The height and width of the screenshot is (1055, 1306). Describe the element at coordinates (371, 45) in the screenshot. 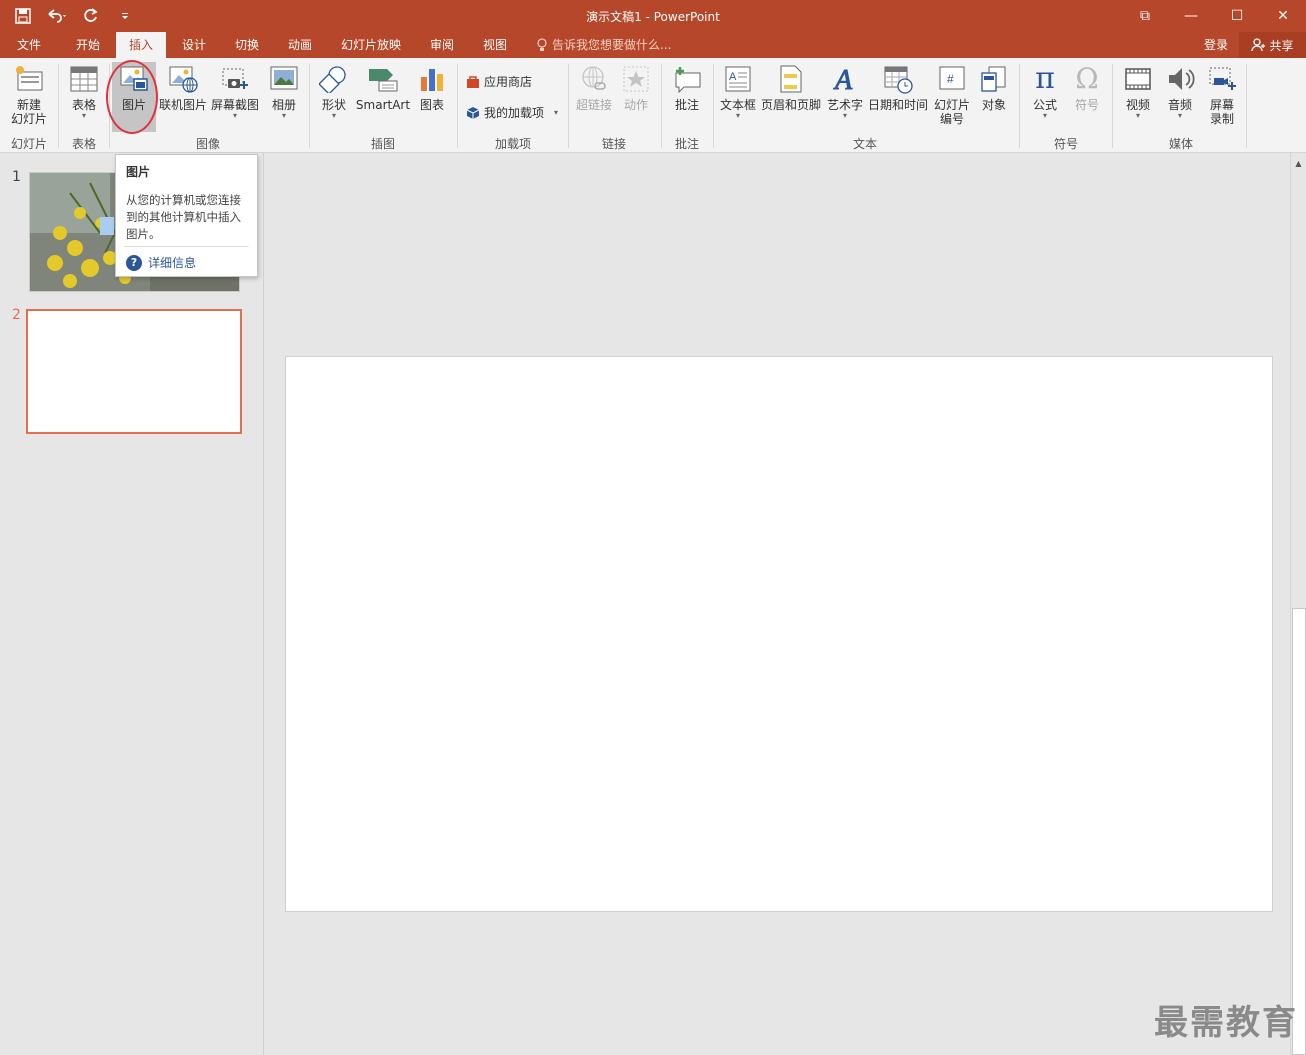

I see `tab-slideshow: 幻灯片放映` at that location.